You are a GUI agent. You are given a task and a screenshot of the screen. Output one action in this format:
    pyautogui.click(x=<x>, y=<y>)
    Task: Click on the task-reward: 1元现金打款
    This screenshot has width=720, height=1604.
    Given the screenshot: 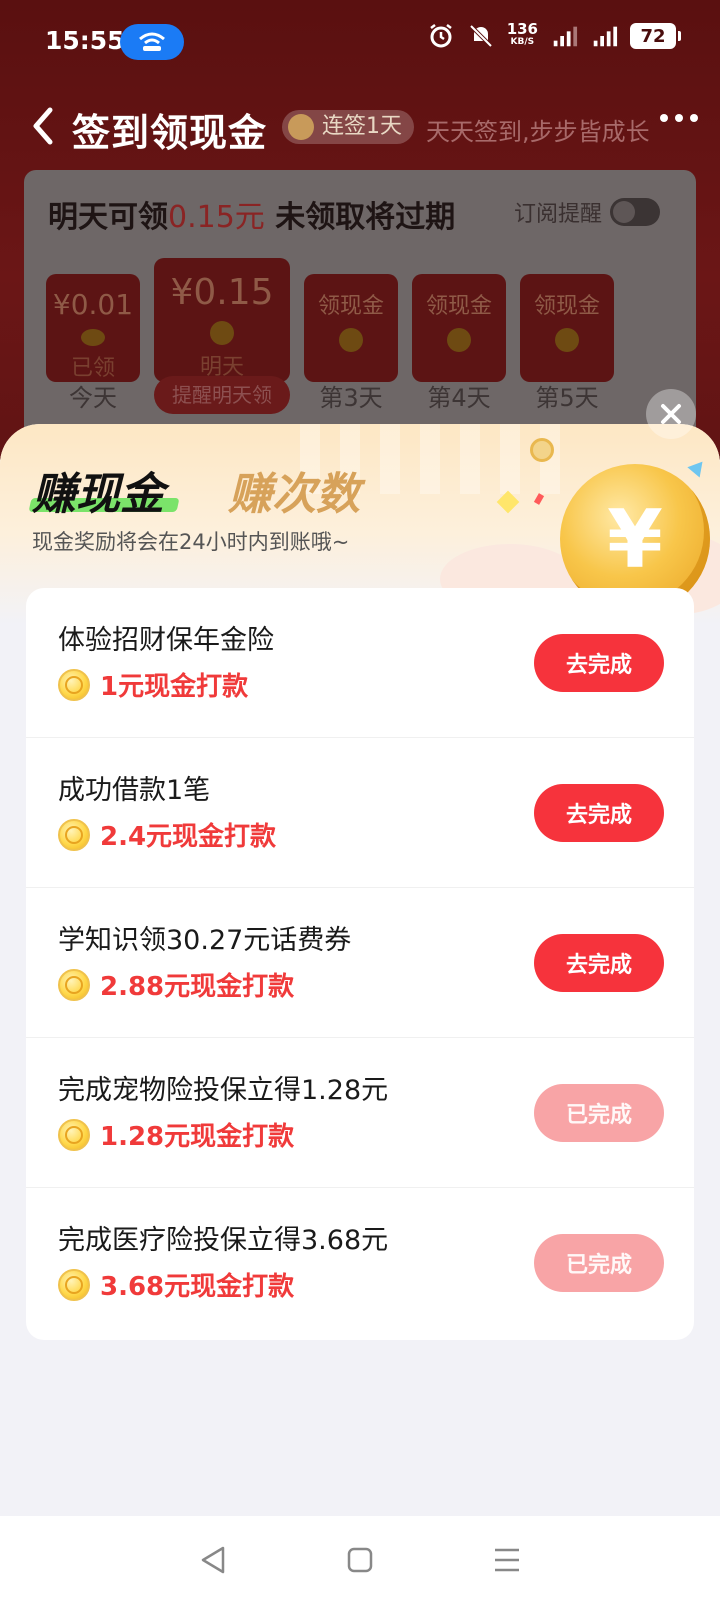 What is the action you would take?
    pyautogui.click(x=153, y=684)
    